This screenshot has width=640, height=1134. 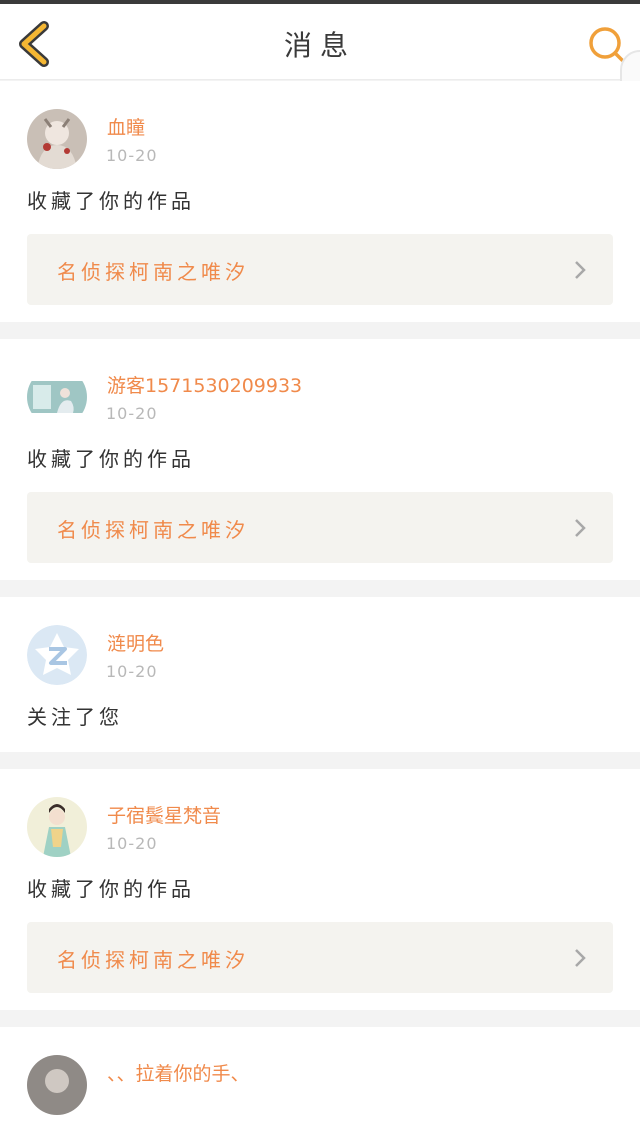 I want to click on username: 涟明色, so click(x=135, y=642).